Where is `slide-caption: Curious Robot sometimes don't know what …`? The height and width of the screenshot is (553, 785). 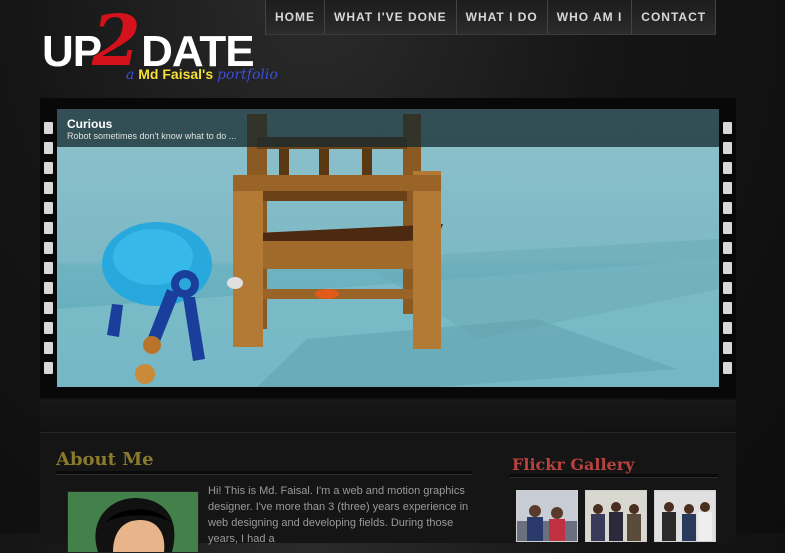 slide-caption: Curious Robot sometimes don't know what … is located at coordinates (388, 128).